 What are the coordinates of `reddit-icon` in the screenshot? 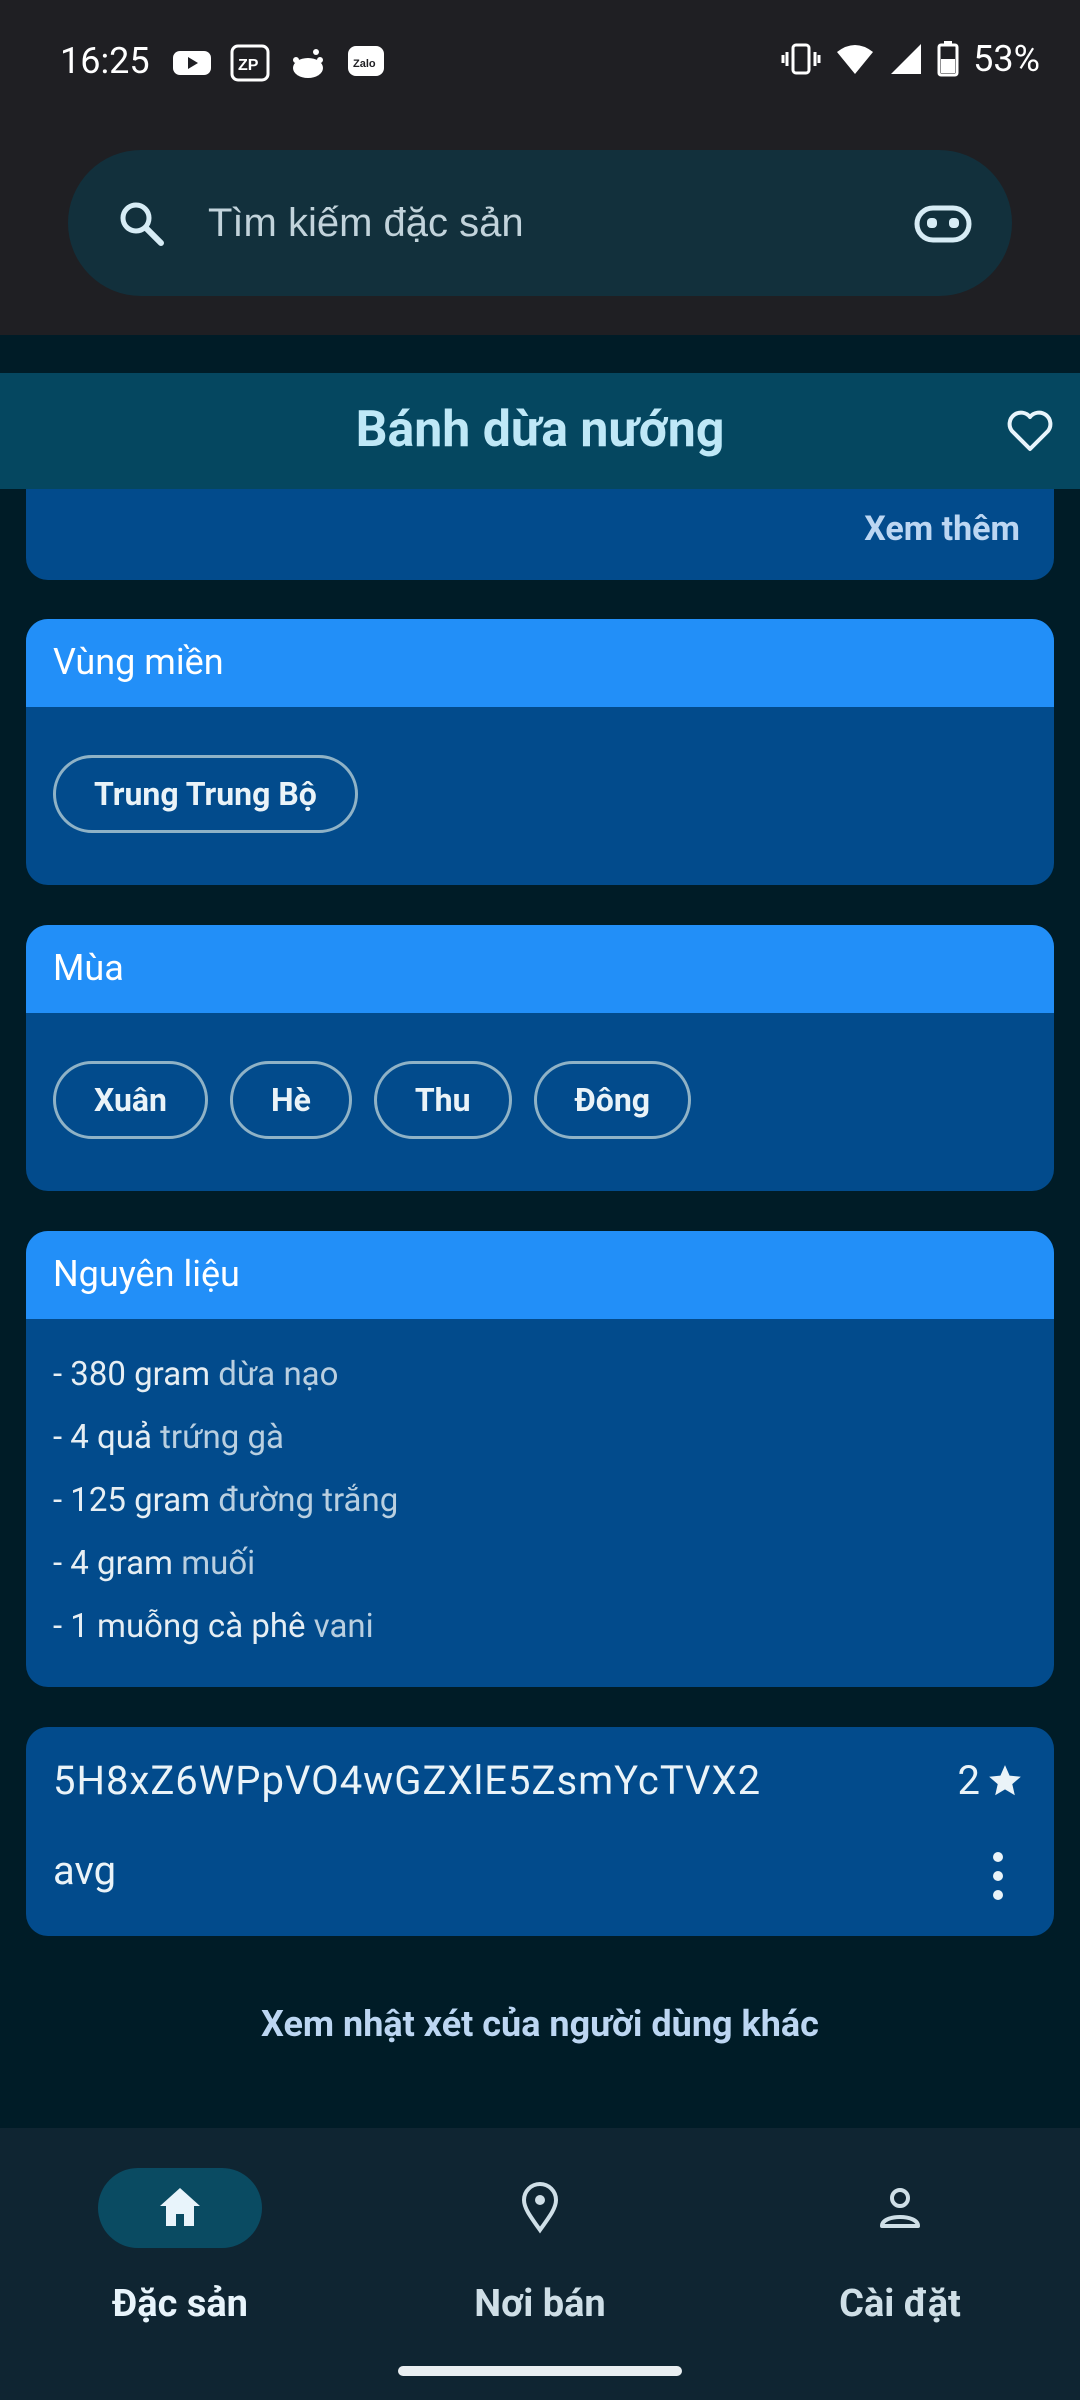 It's located at (308, 63).